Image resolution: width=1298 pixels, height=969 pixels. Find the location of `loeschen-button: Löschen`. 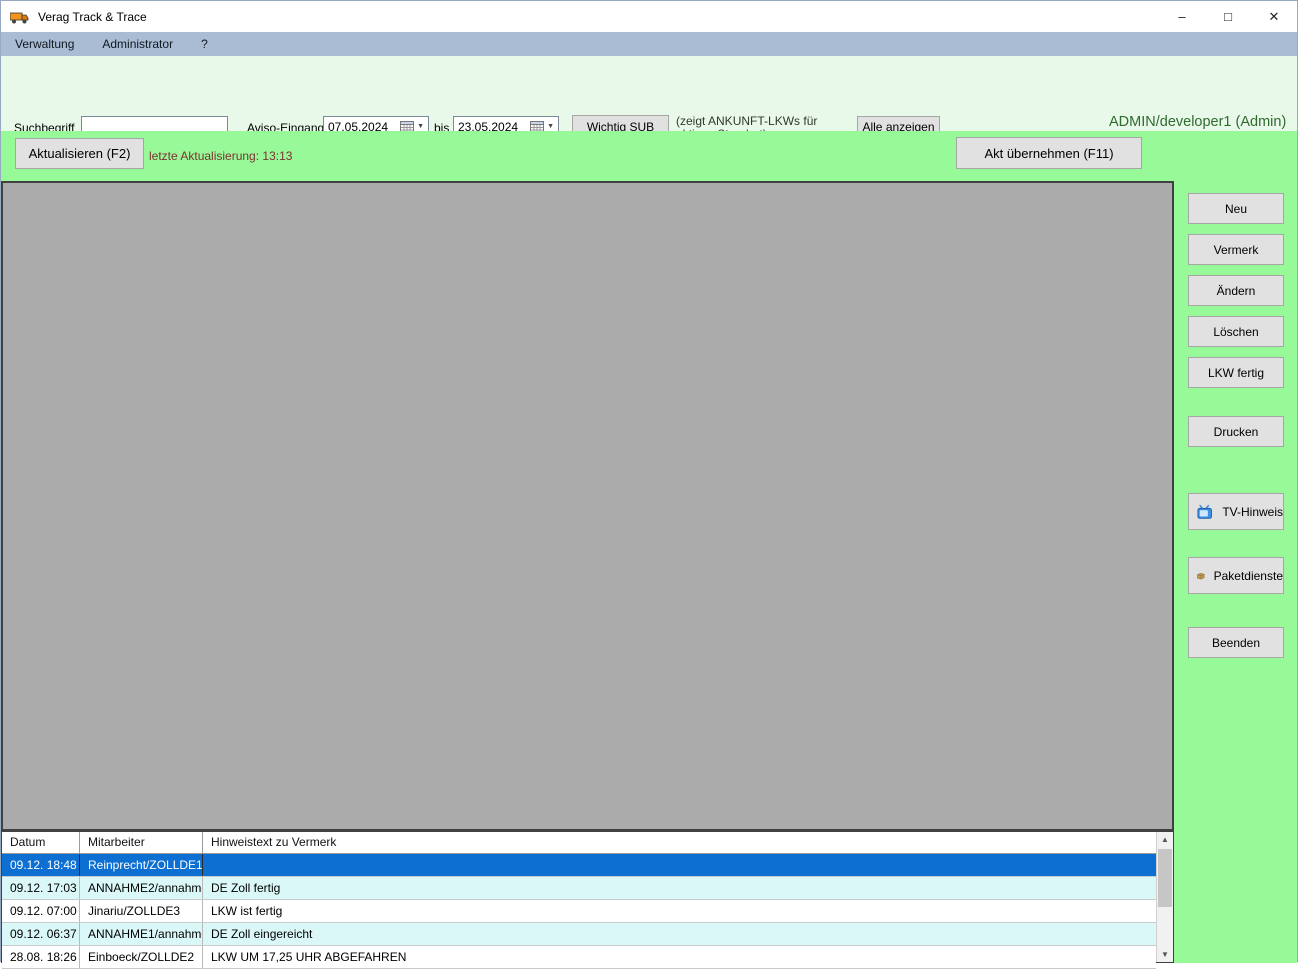

loeschen-button: Löschen is located at coordinates (1236, 331).